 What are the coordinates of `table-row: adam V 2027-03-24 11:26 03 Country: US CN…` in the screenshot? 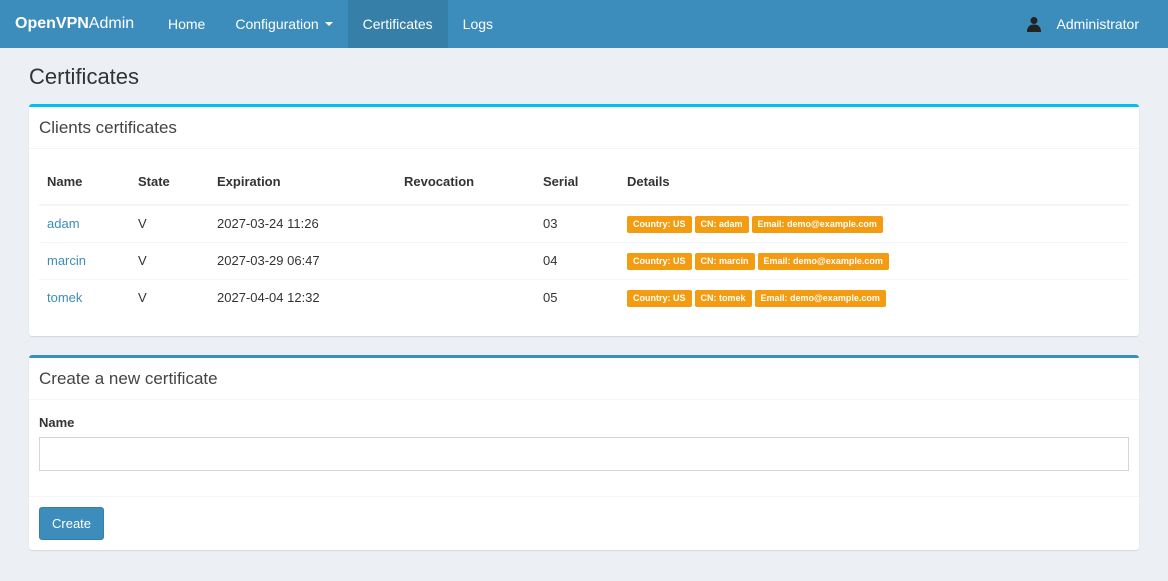 It's located at (584, 223).